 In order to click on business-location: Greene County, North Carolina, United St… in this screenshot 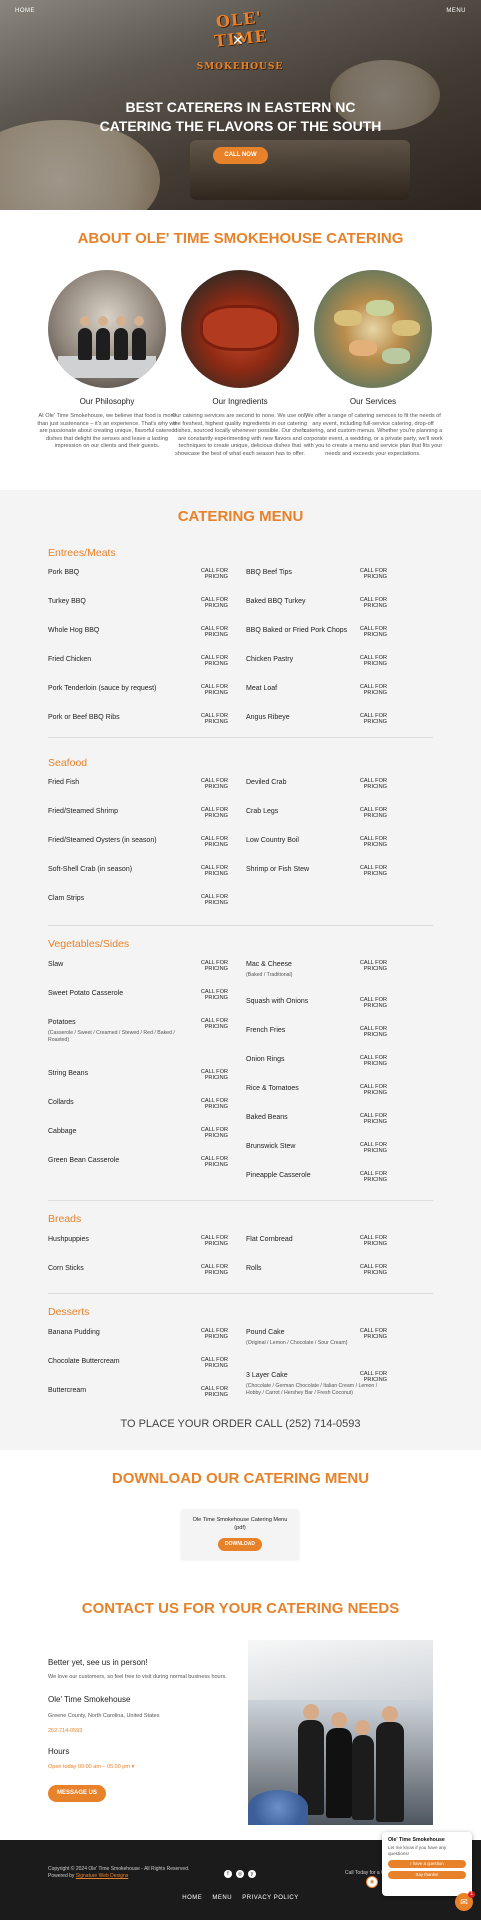, I will do `click(104, 1716)`.